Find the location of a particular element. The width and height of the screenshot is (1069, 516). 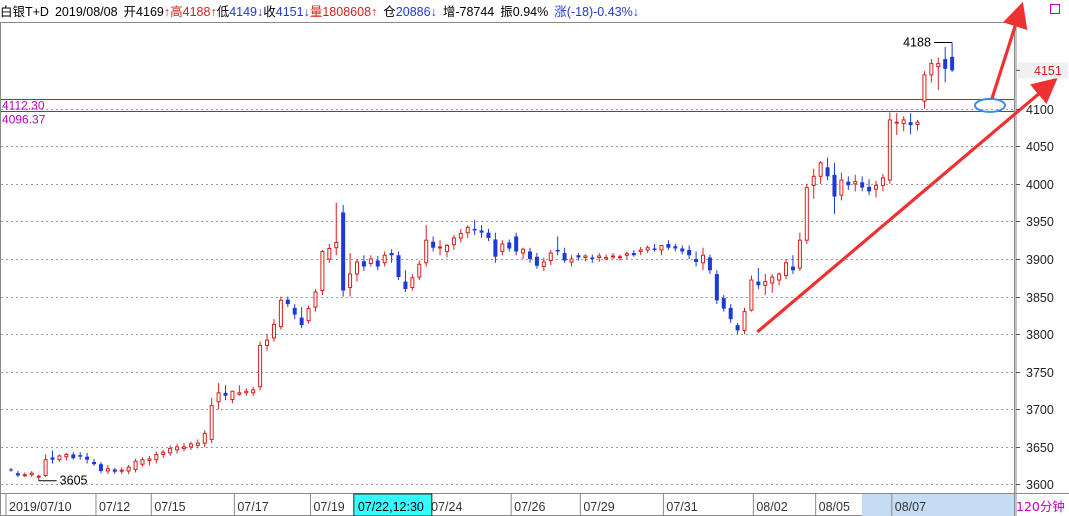

y-tick-label: 4050 is located at coordinates (1040, 147).